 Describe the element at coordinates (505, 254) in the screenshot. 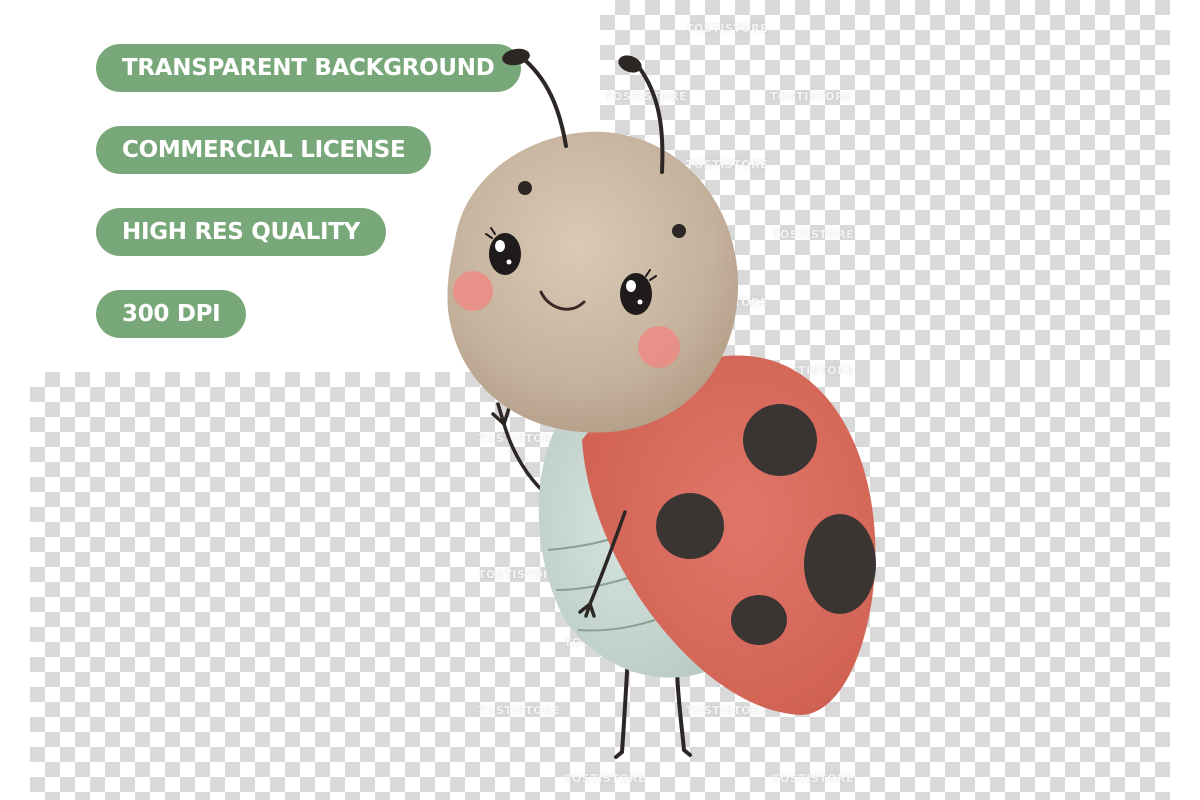

I see `left-eye` at that location.